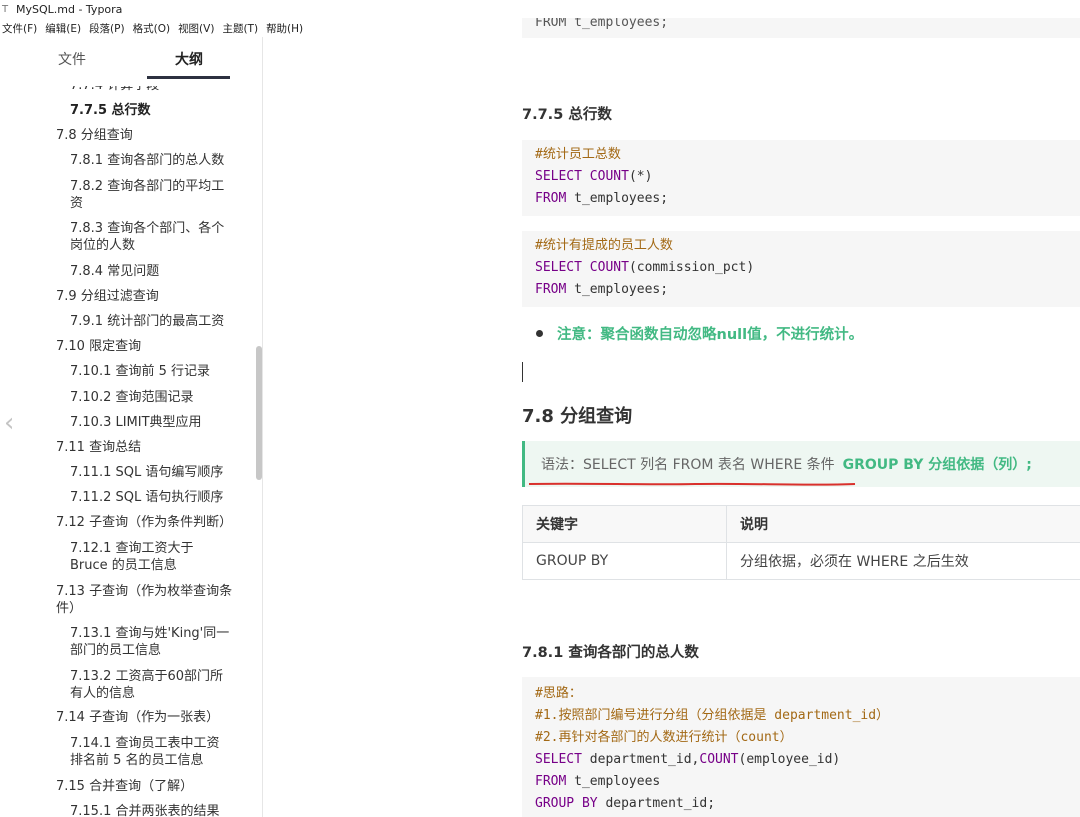  What do you see at coordinates (150, 110) in the screenshot?
I see `outline-item-7-7-5: 7.7.5 总行数` at bounding box center [150, 110].